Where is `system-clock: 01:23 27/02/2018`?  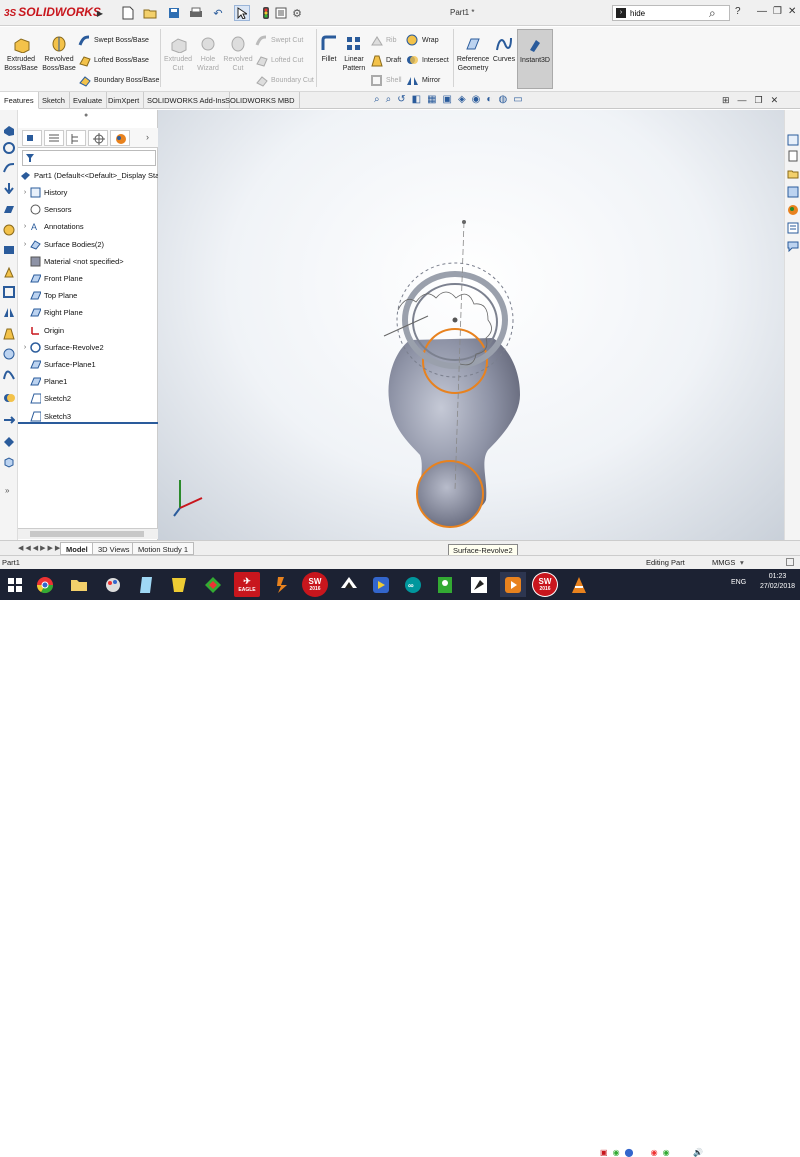
system-clock: 01:23 27/02/2018 is located at coordinates (777, 582).